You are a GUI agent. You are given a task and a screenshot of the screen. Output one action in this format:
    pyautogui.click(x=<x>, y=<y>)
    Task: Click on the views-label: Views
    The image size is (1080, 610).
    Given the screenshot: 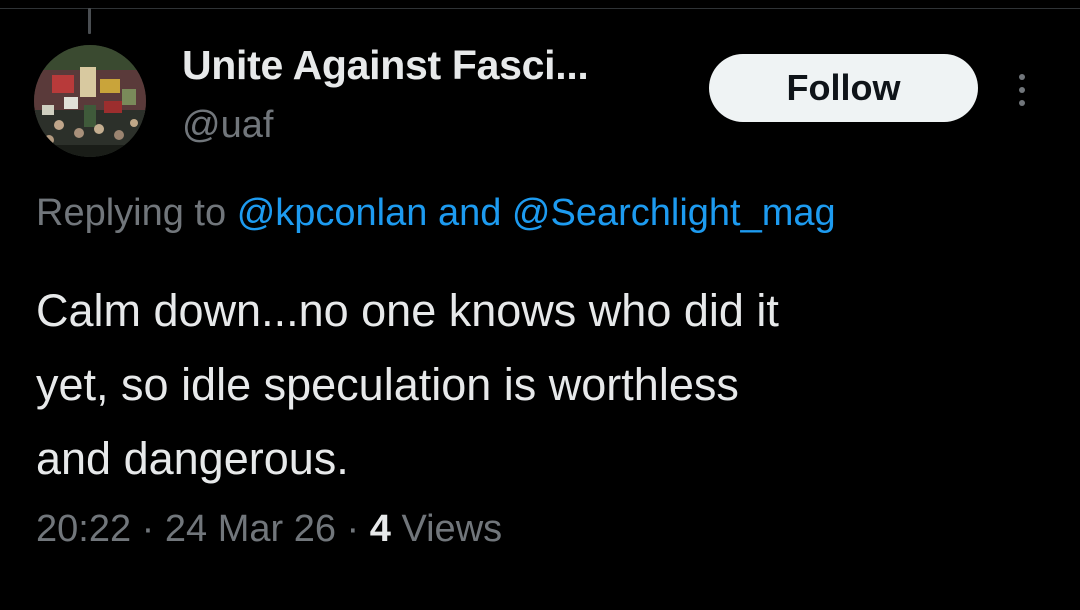 What is the action you would take?
    pyautogui.click(x=452, y=529)
    